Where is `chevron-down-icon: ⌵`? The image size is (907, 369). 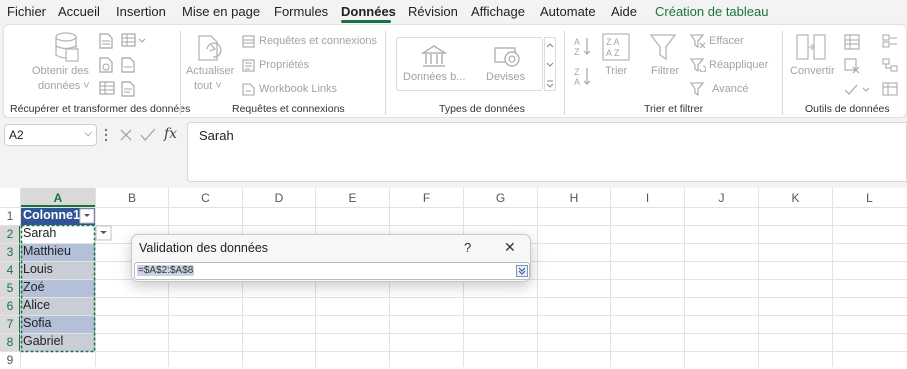 chevron-down-icon: ⌵ is located at coordinates (88, 133).